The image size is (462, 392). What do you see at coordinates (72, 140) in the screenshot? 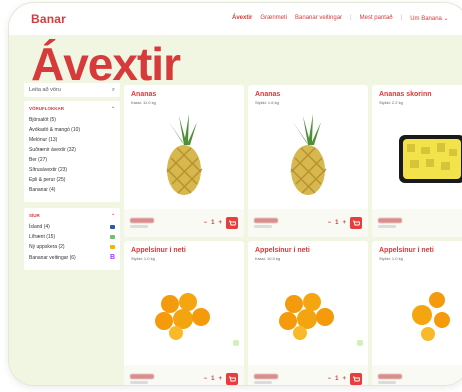
I see `category-item: Melónur (13)` at bounding box center [72, 140].